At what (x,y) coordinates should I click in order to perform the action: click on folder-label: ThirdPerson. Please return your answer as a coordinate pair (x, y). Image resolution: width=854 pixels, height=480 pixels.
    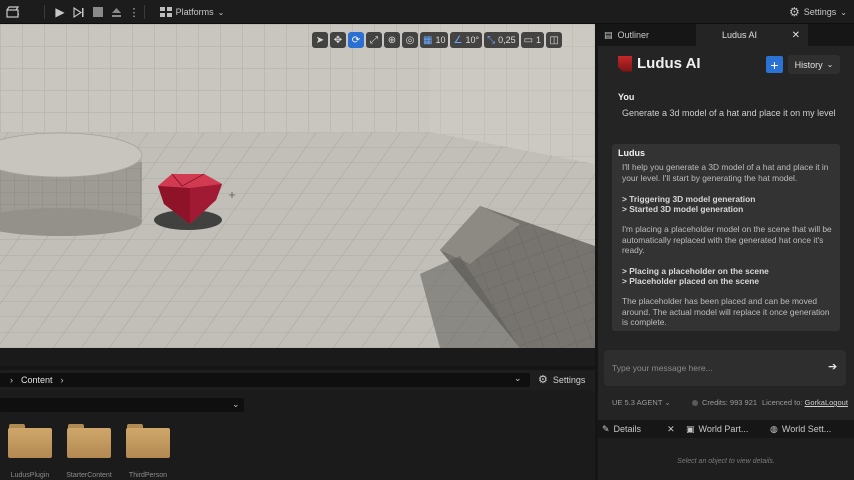
    Looking at the image, I should click on (148, 475).